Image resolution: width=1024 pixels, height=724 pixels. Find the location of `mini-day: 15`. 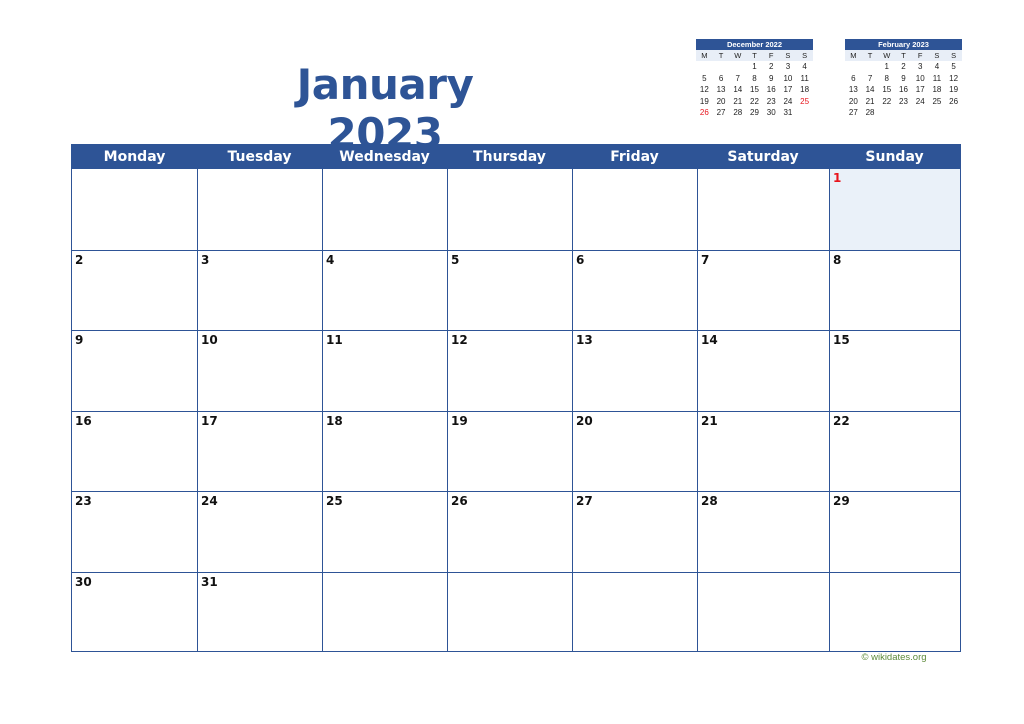

mini-day: 15 is located at coordinates (754, 89).